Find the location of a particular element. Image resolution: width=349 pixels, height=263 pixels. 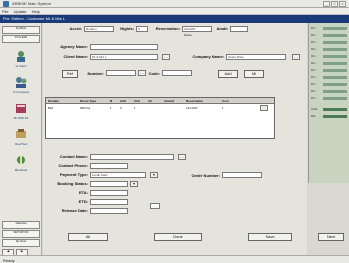

menu-update: Update is located at coordinates (20, 11).